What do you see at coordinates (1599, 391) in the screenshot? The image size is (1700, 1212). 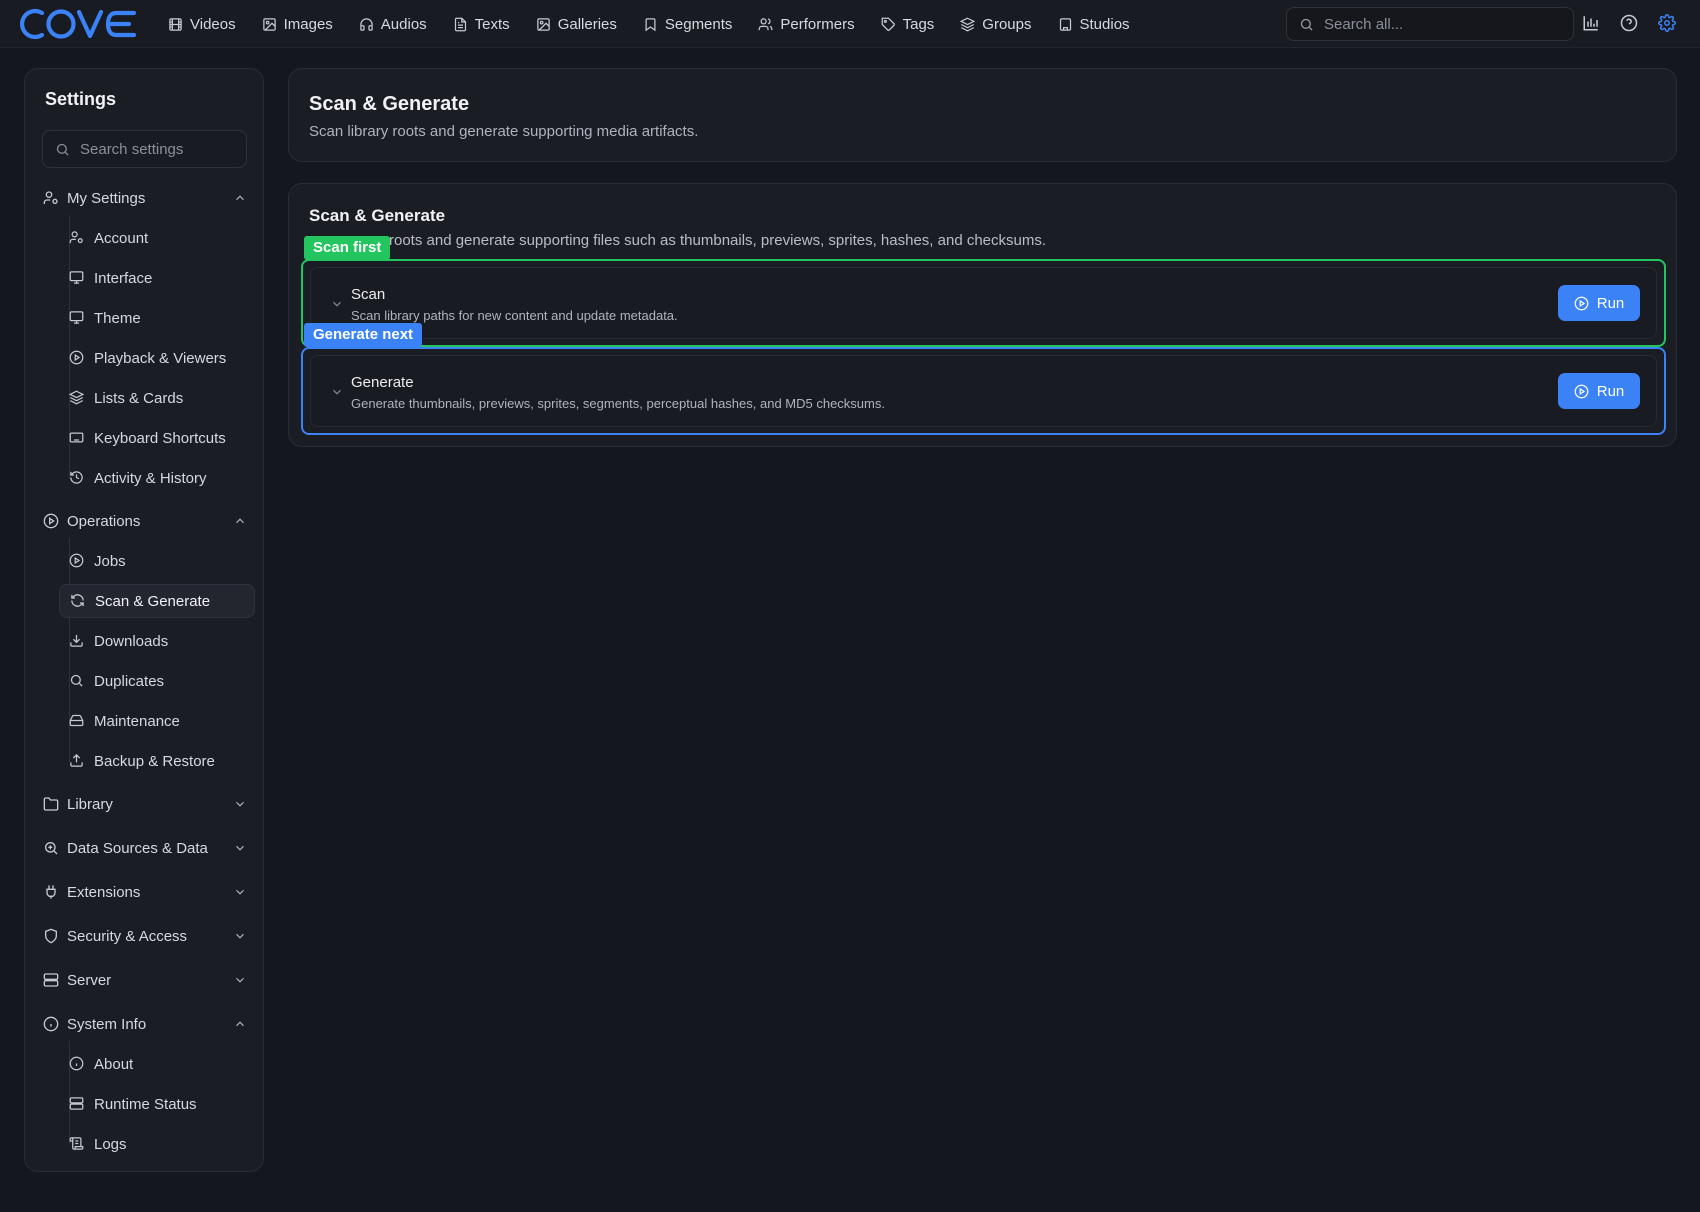 I see `generate-run-button: Run` at bounding box center [1599, 391].